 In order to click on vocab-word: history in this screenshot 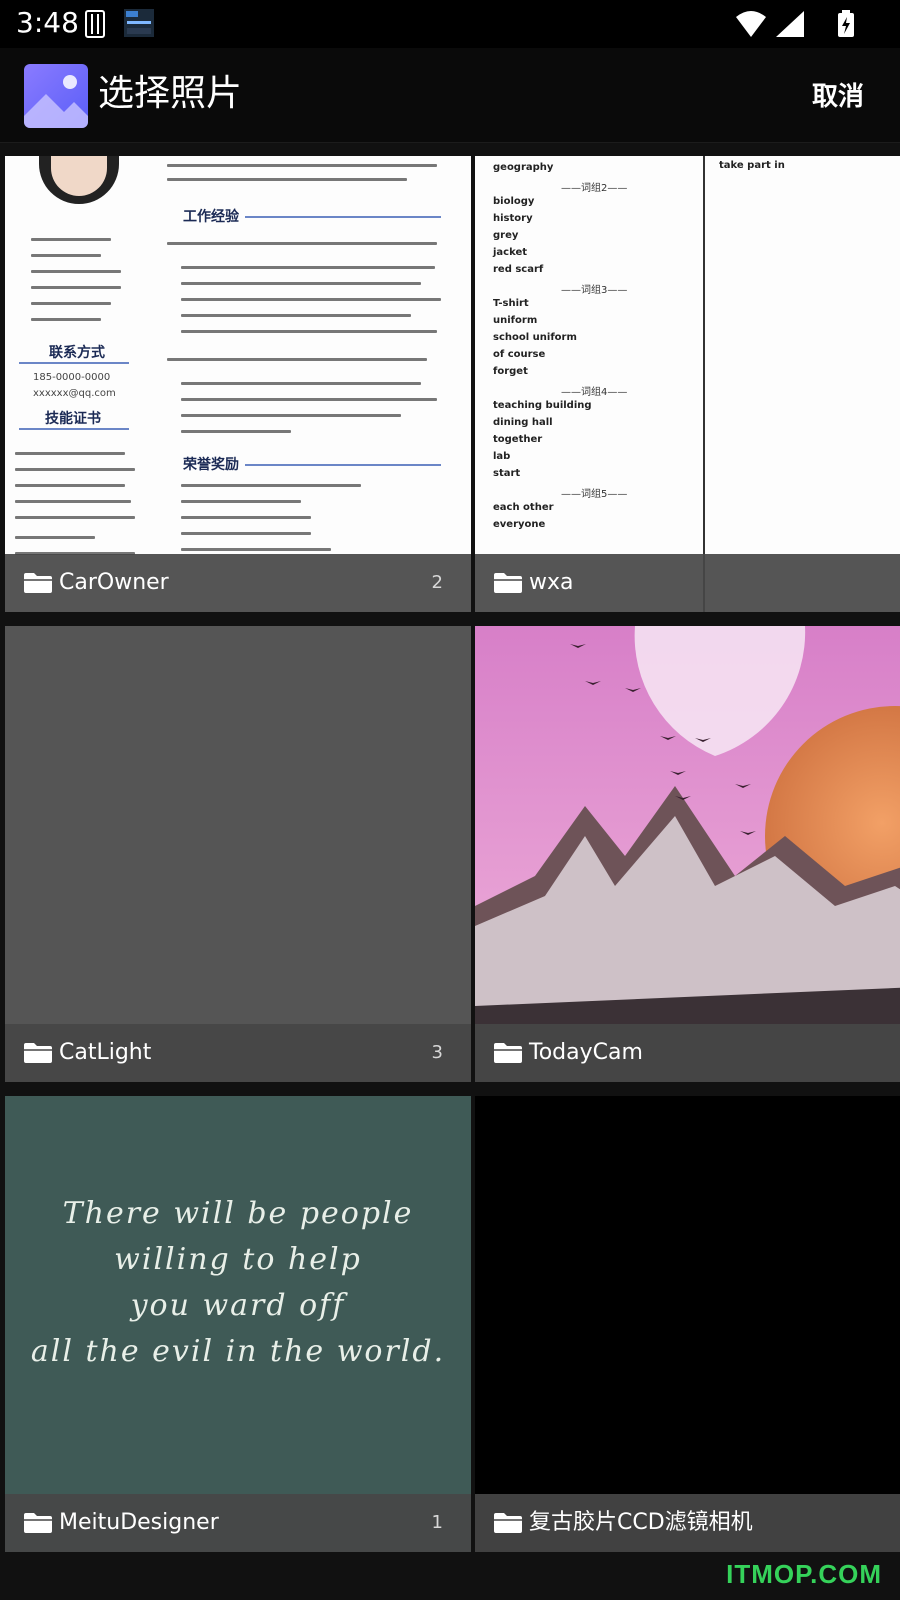, I will do `click(513, 218)`.